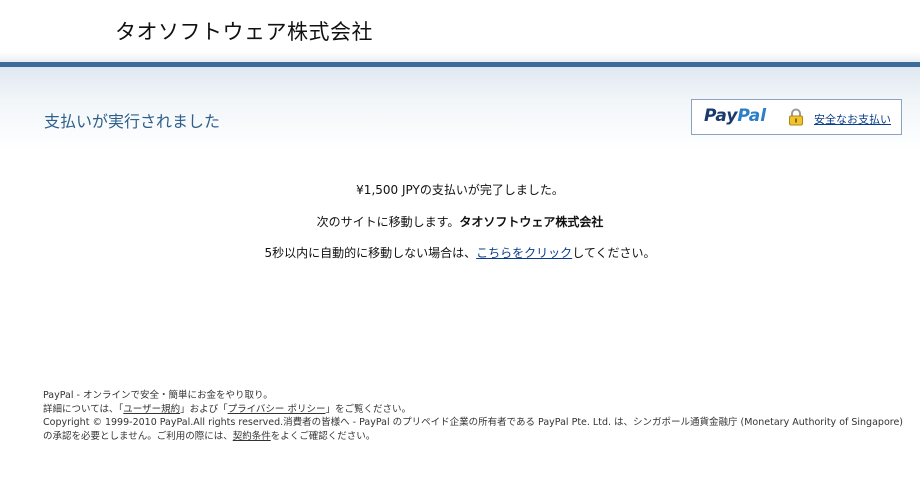 Image resolution: width=920 pixels, height=495 pixels. Describe the element at coordinates (83, 409) in the screenshot. I see `footer-text: 詳細については、「` at that location.